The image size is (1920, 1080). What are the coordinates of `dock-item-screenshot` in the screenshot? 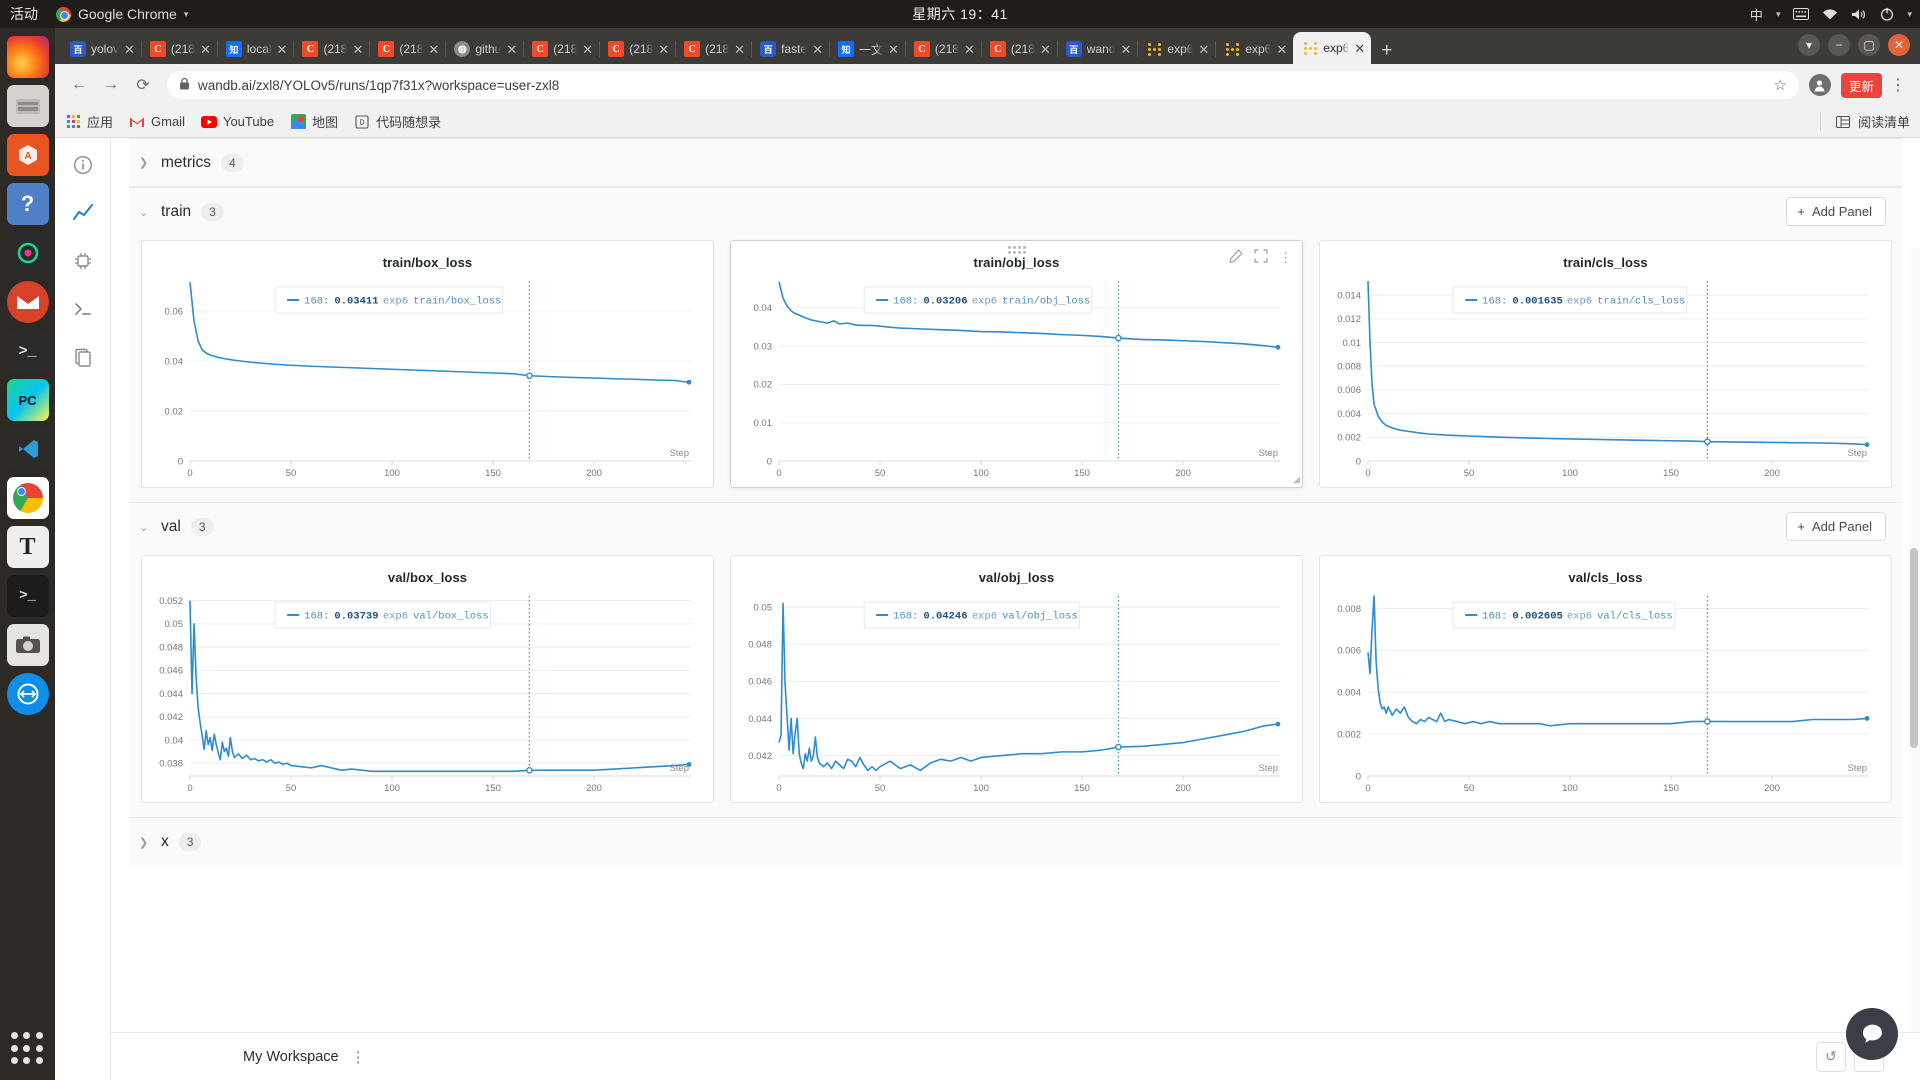 It's located at (27, 645).